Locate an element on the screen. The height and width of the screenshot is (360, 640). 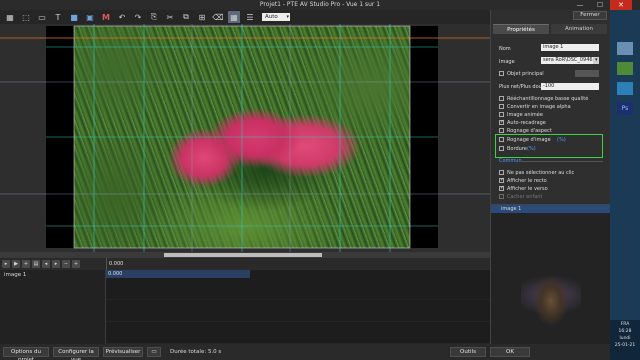
photoshop-icon: Ps is located at coordinates (625, 108).